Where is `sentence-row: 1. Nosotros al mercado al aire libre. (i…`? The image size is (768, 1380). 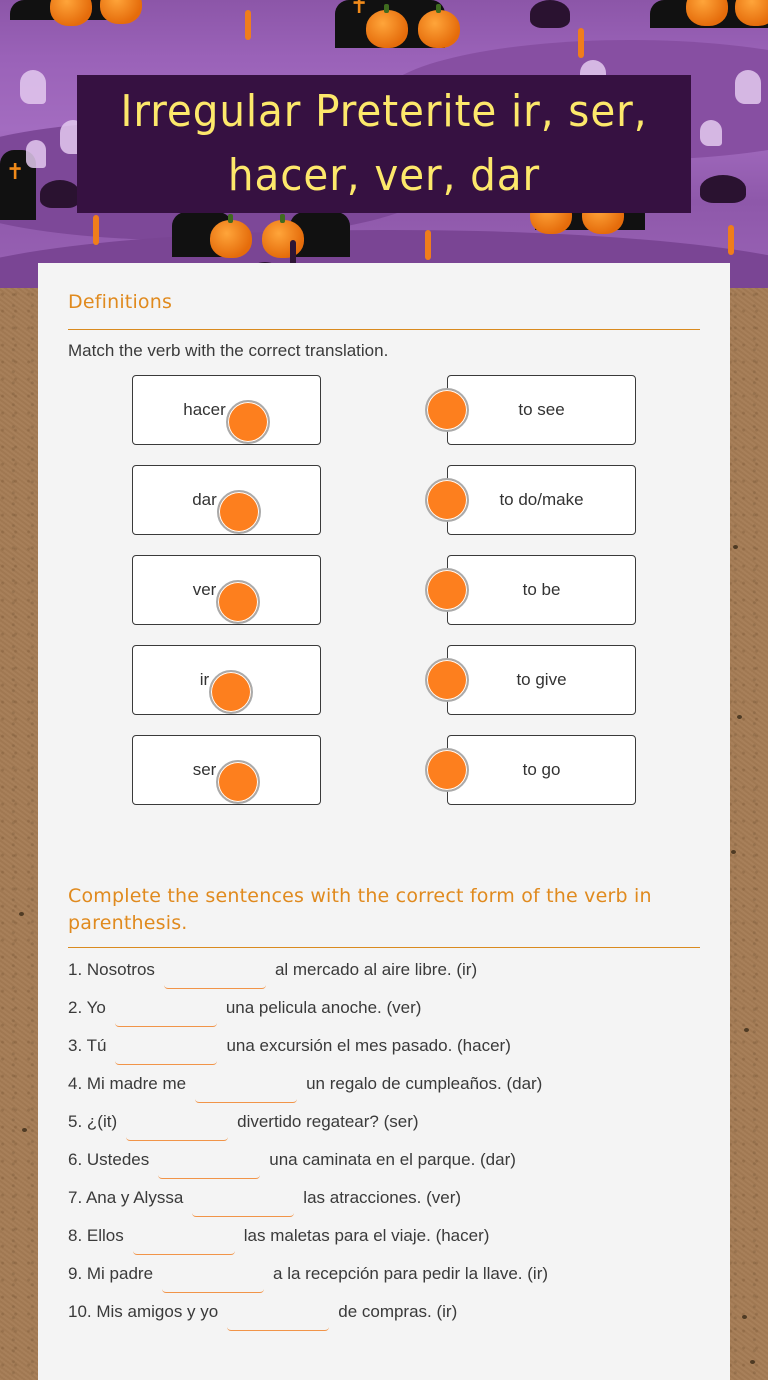 sentence-row: 1. Nosotros al mercado al aire libre. (i… is located at coordinates (272, 974).